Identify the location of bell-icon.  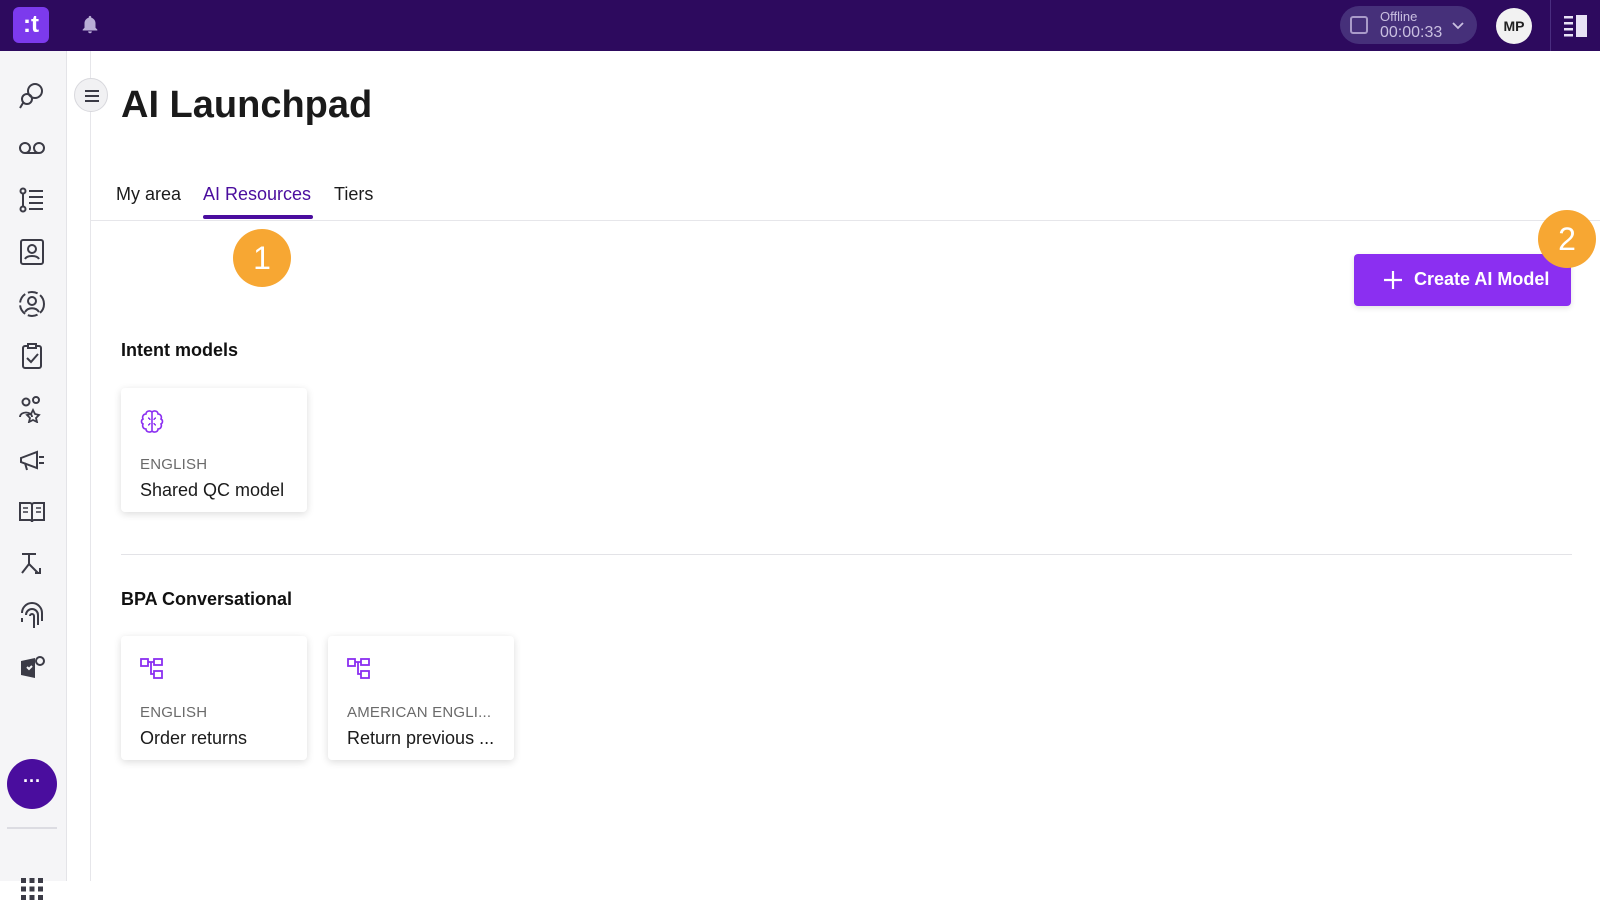
(90, 25).